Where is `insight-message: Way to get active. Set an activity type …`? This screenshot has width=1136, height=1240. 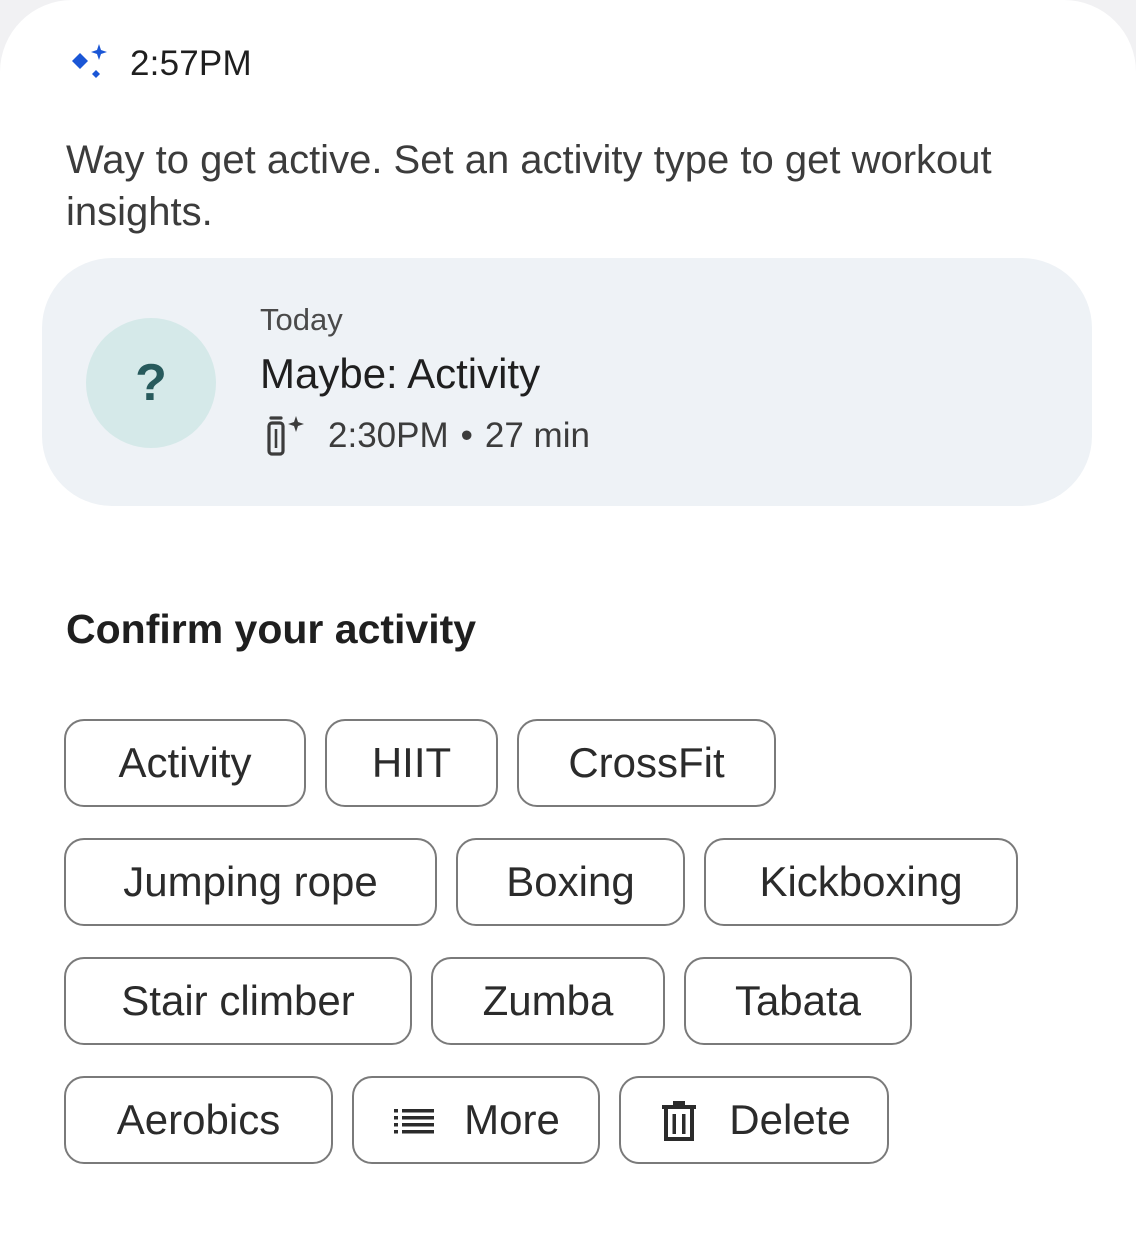
insight-message: Way to get active. Set an activity type … is located at coordinates (529, 186).